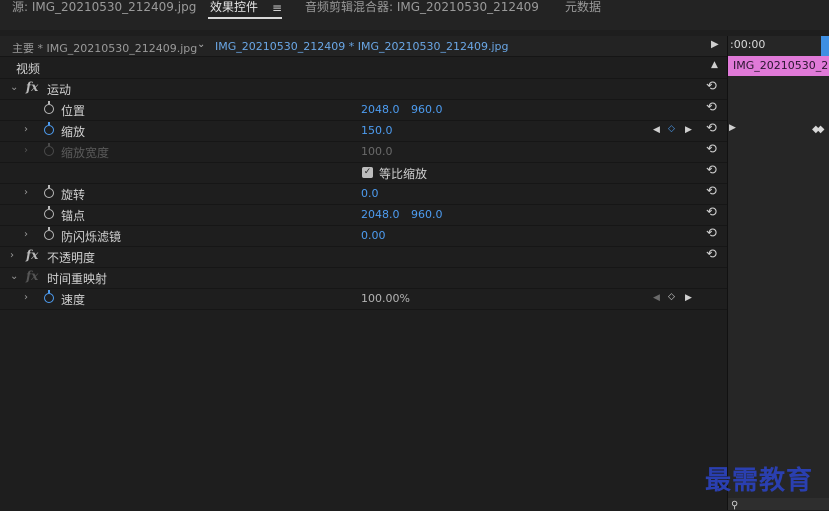  What do you see at coordinates (73, 300) in the screenshot?
I see `speed-label: 速度` at bounding box center [73, 300].